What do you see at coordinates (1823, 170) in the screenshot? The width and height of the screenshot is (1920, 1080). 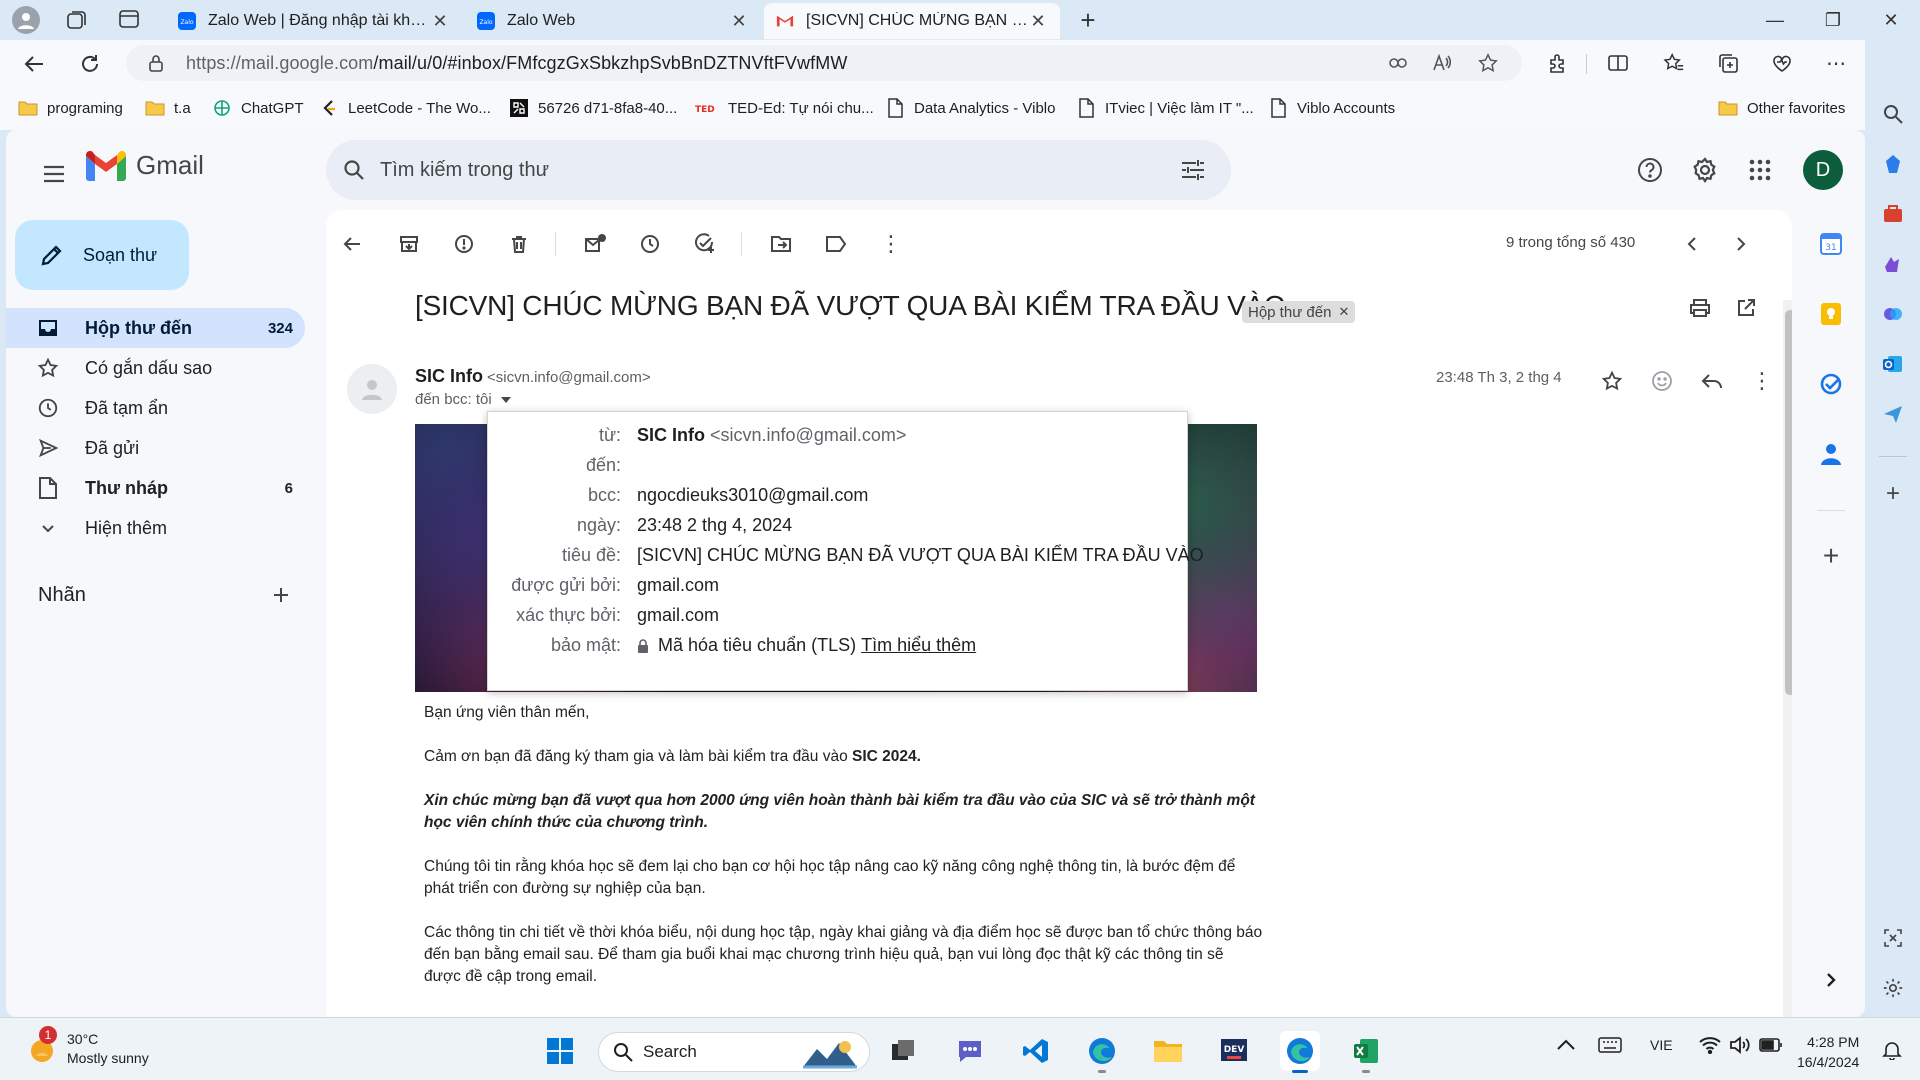 I see `account-avatar: D` at bounding box center [1823, 170].